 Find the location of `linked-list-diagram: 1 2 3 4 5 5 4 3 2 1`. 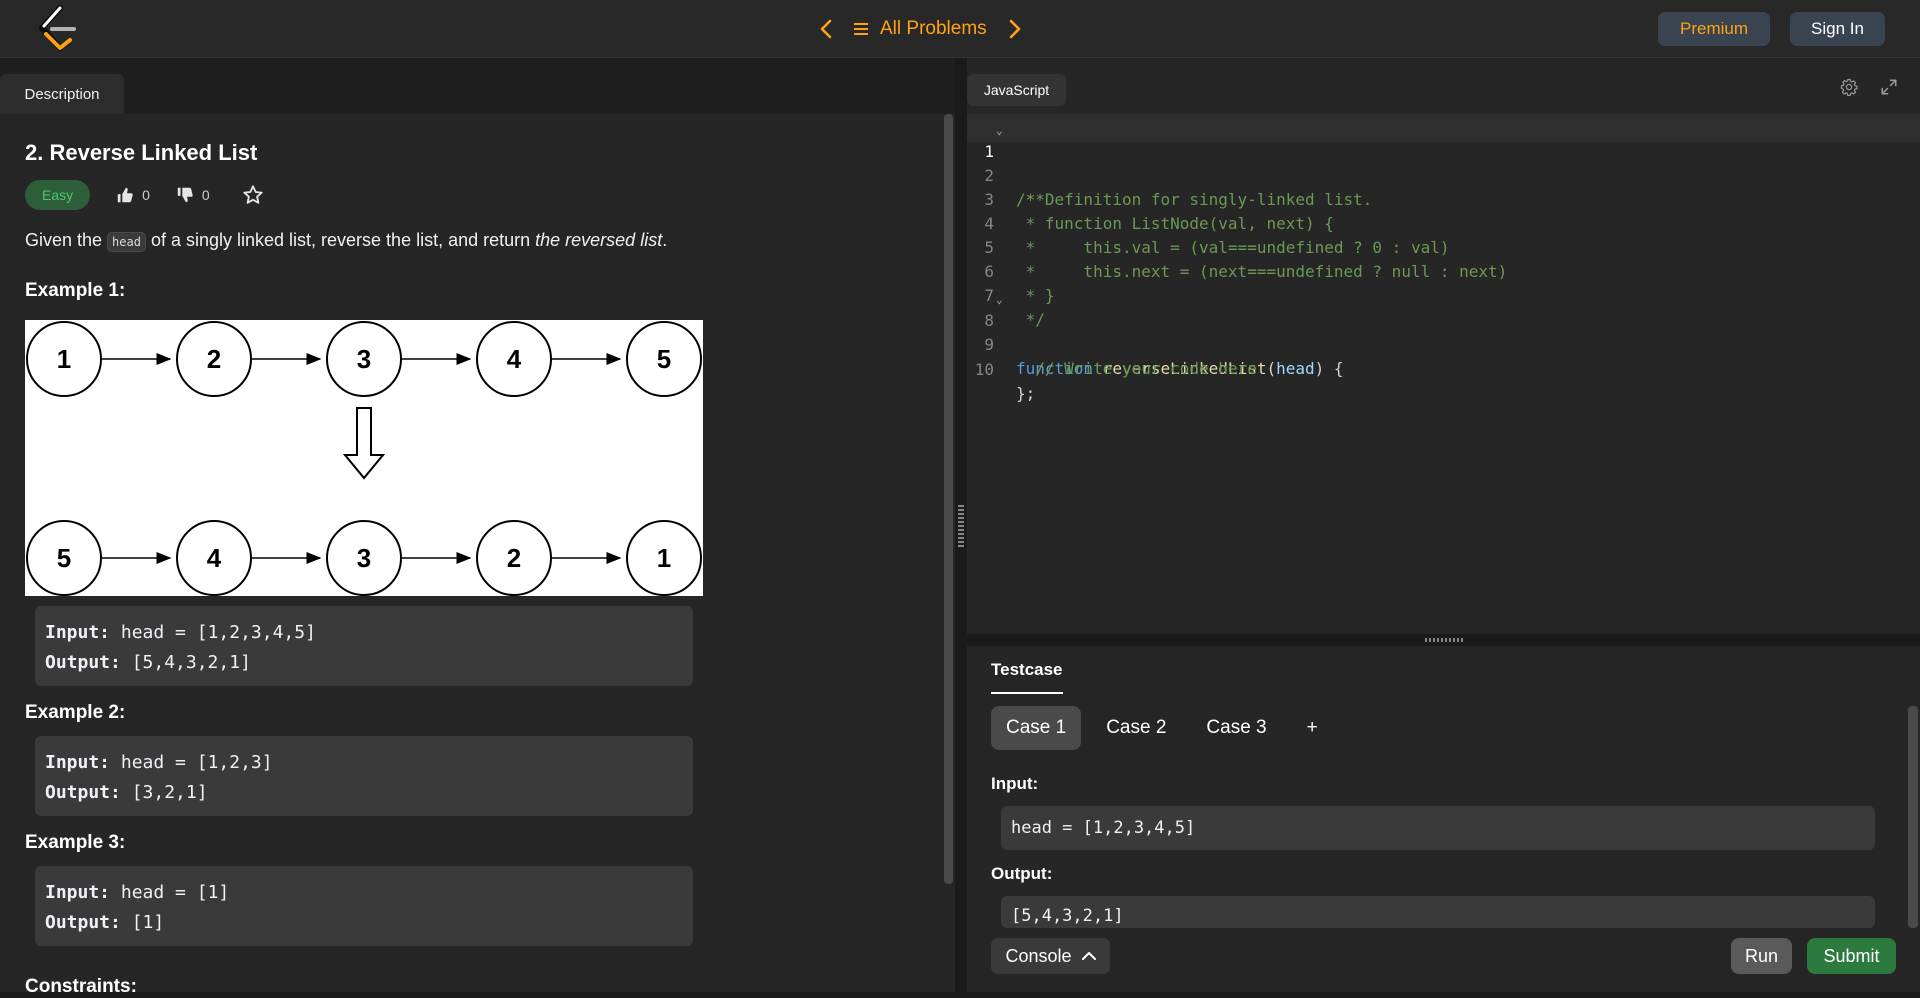

linked-list-diagram: 1 2 3 4 5 5 4 3 2 1 is located at coordinates (364, 458).